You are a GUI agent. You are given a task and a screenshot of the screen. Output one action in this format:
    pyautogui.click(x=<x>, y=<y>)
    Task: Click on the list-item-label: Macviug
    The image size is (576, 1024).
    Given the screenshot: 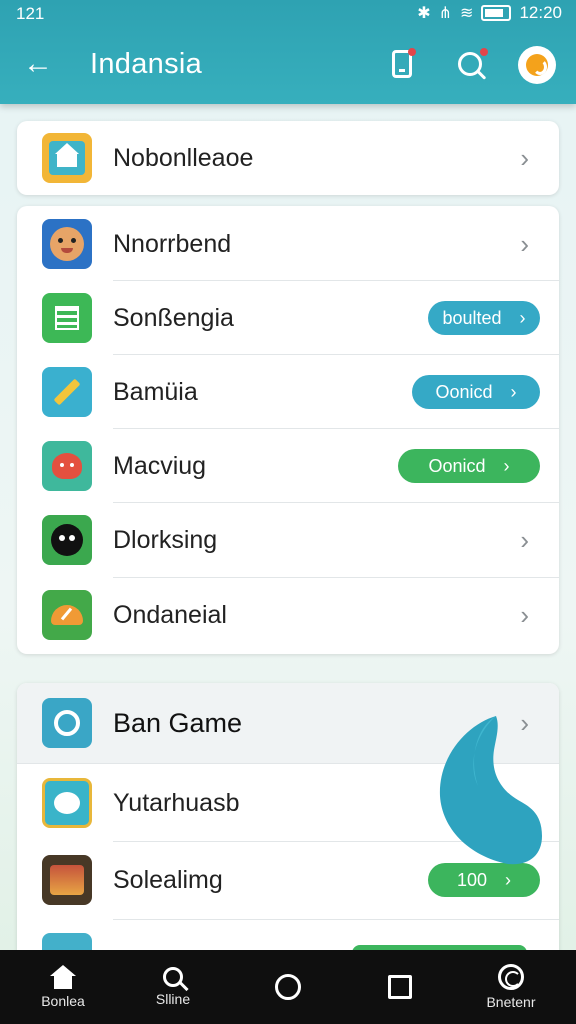 What is the action you would take?
    pyautogui.click(x=160, y=465)
    